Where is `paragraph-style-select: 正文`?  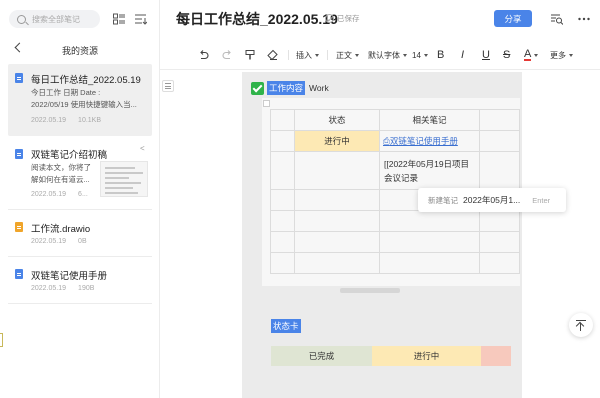
paragraph-style-select: 正文 is located at coordinates (347, 55).